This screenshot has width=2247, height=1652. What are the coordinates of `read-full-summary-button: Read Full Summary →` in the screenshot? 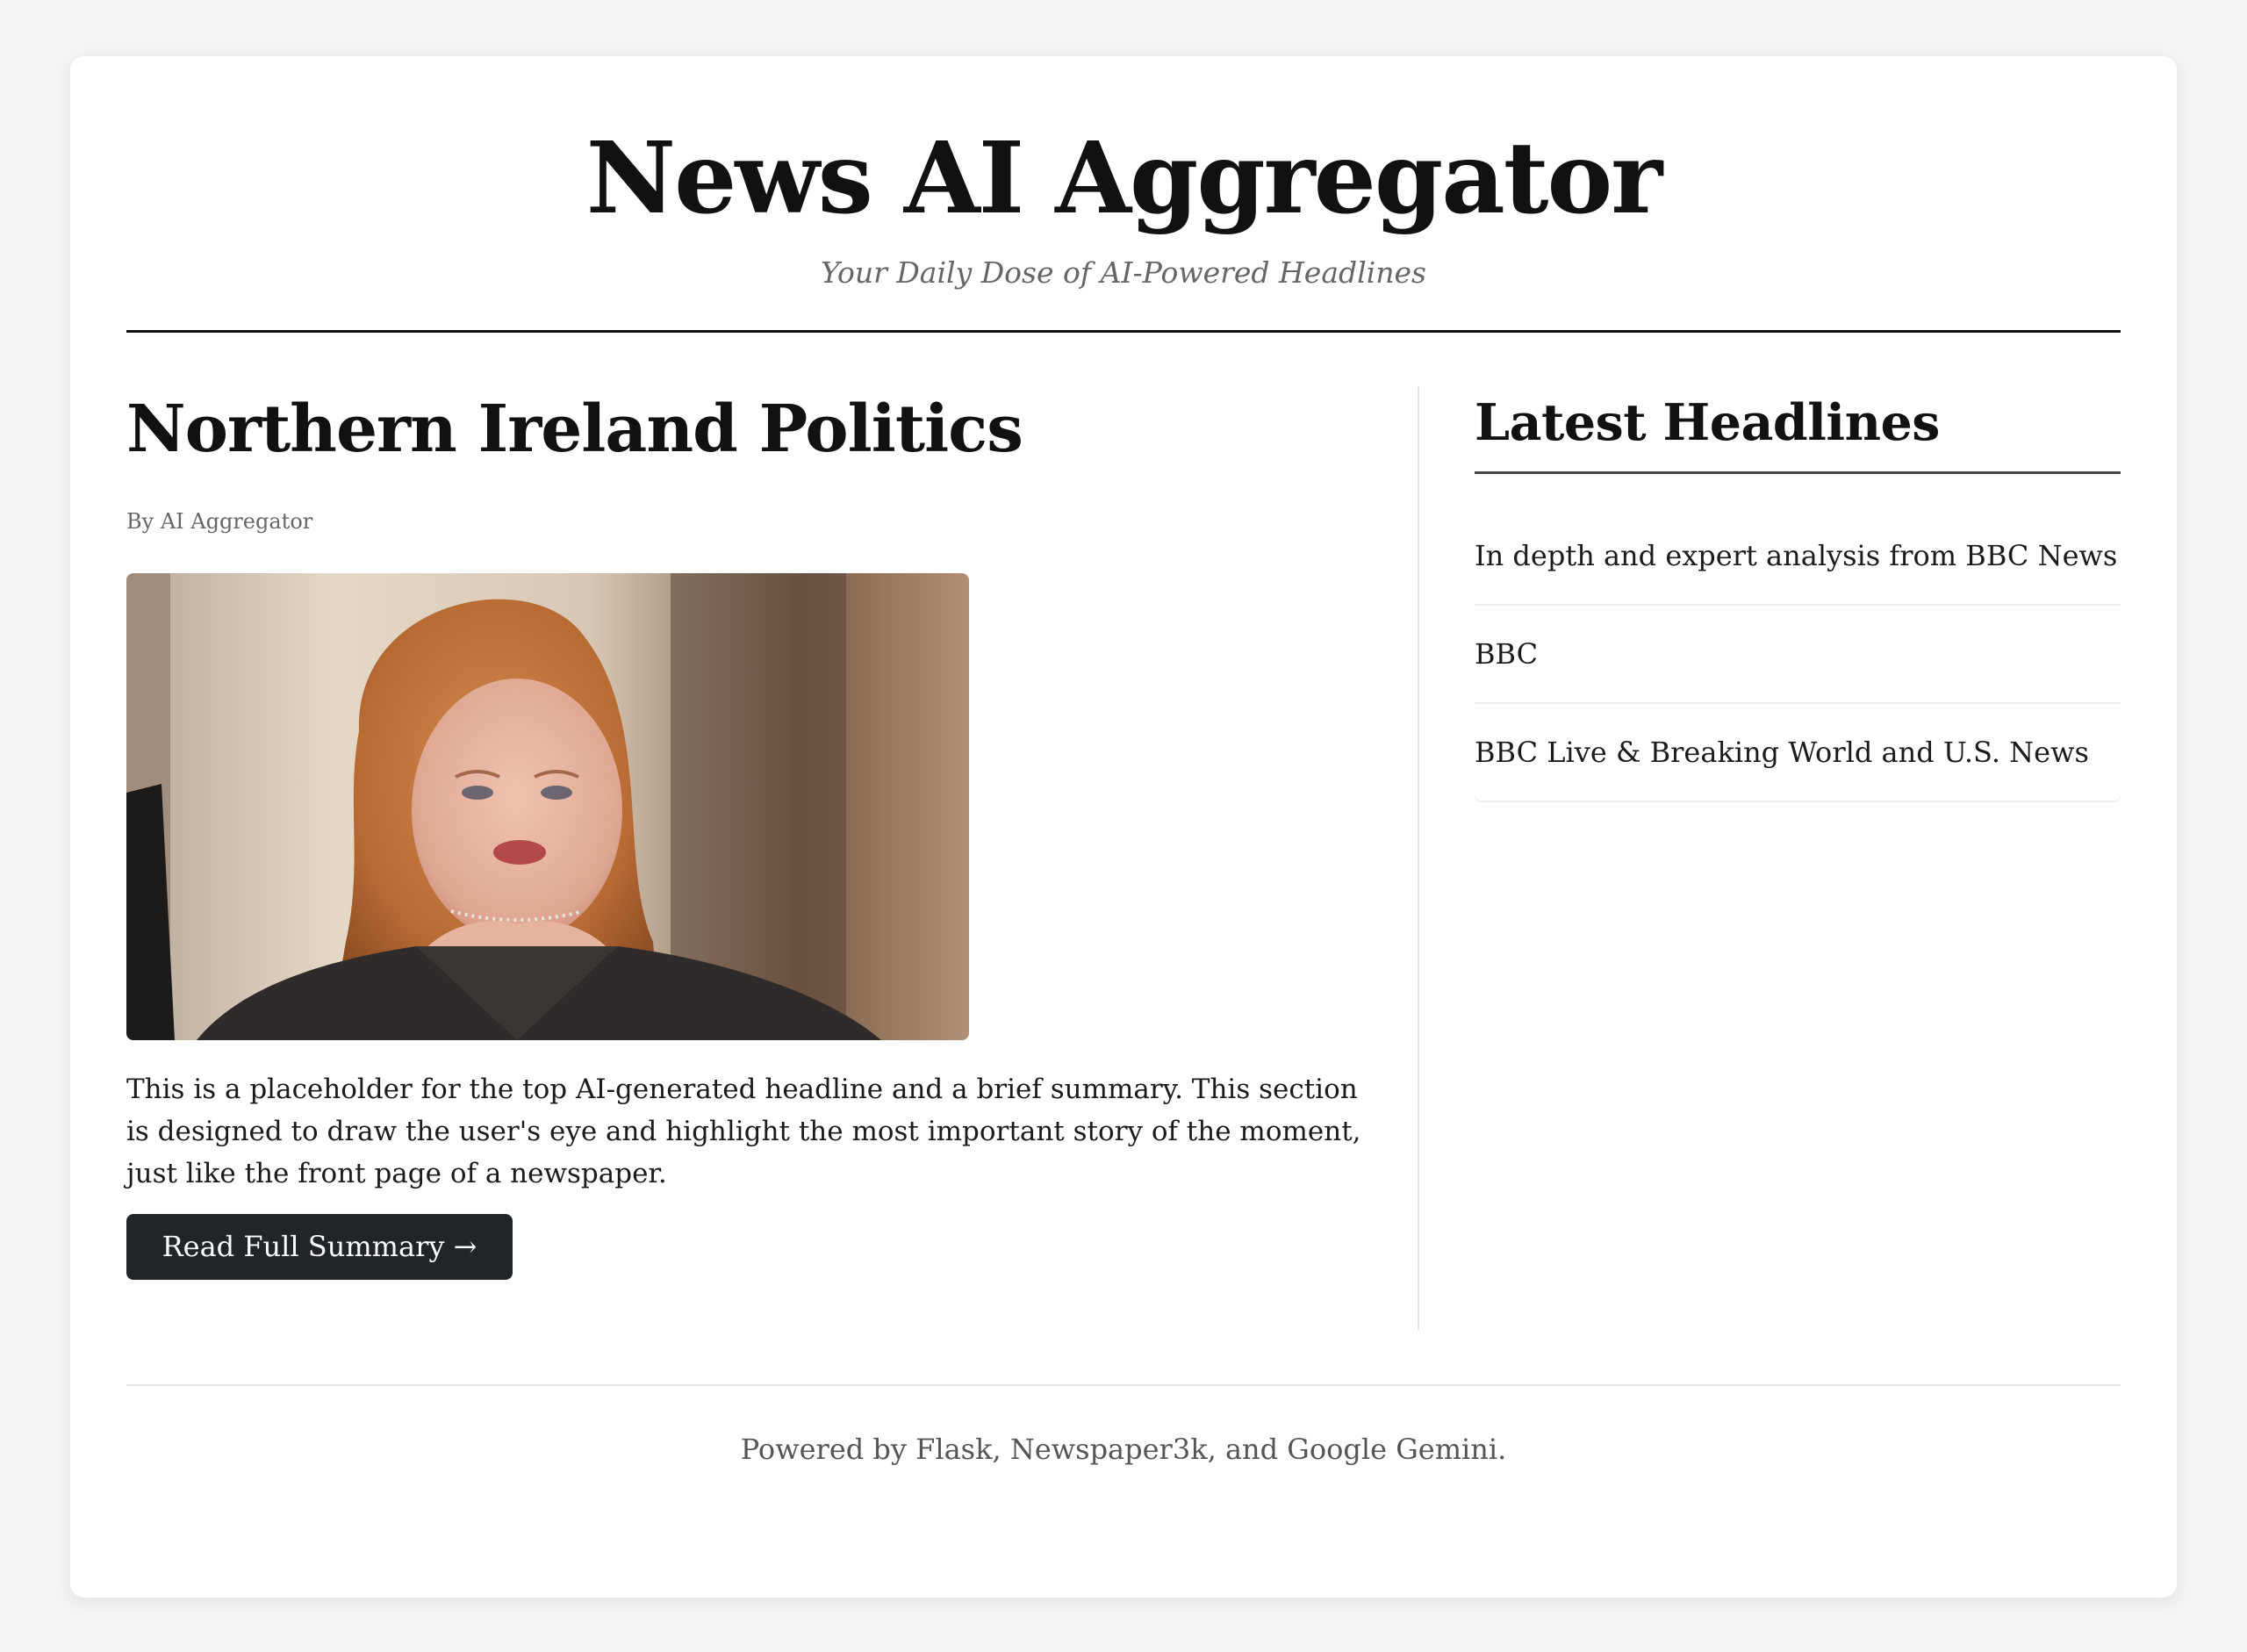 It's located at (319, 1247).